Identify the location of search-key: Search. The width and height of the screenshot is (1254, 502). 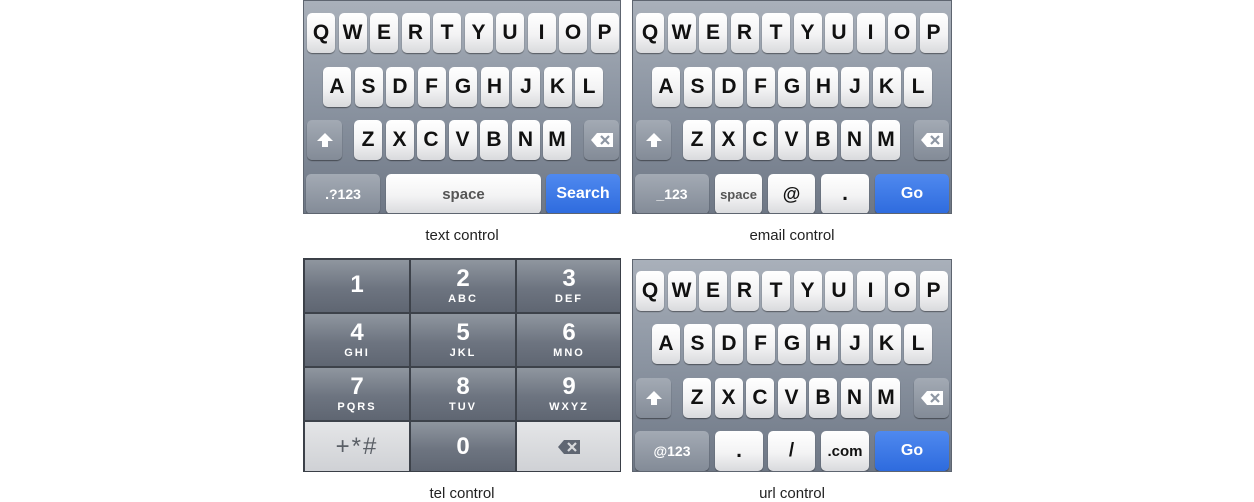
(583, 193).